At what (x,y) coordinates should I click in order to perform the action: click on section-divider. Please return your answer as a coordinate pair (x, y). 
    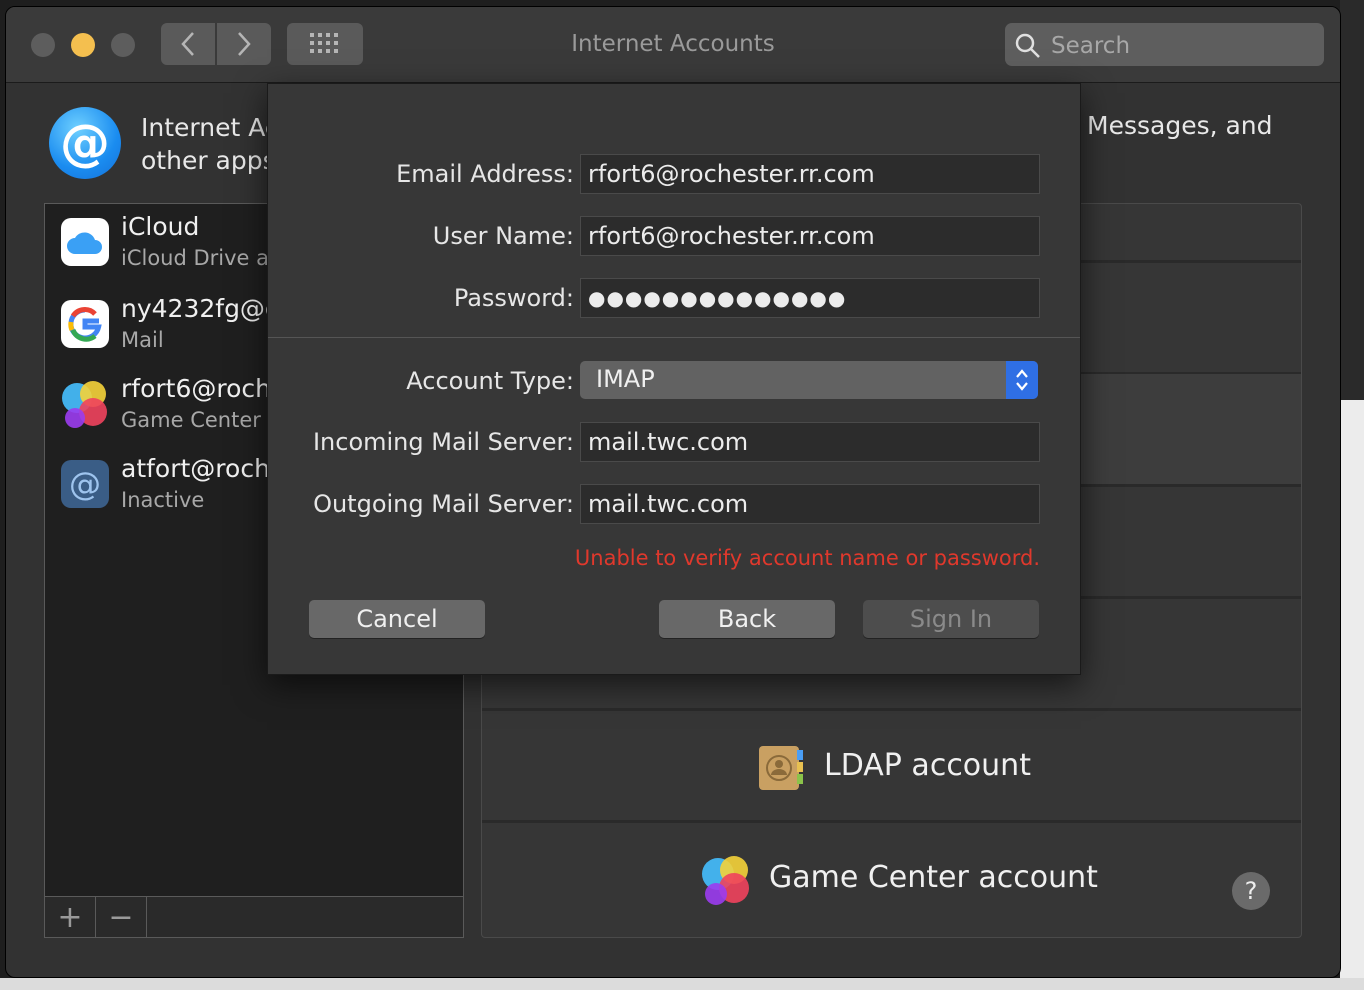
    Looking at the image, I should click on (674, 337).